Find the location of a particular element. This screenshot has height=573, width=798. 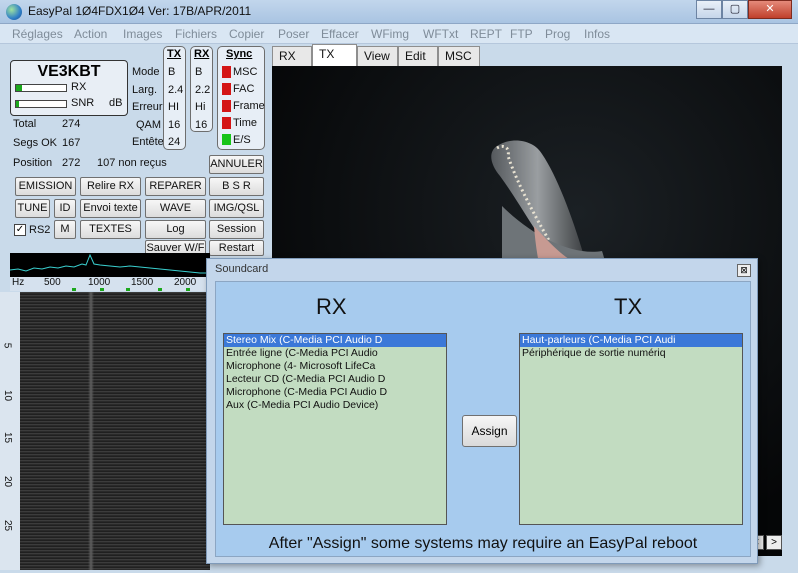

rx-header: RX is located at coordinates (202, 54).